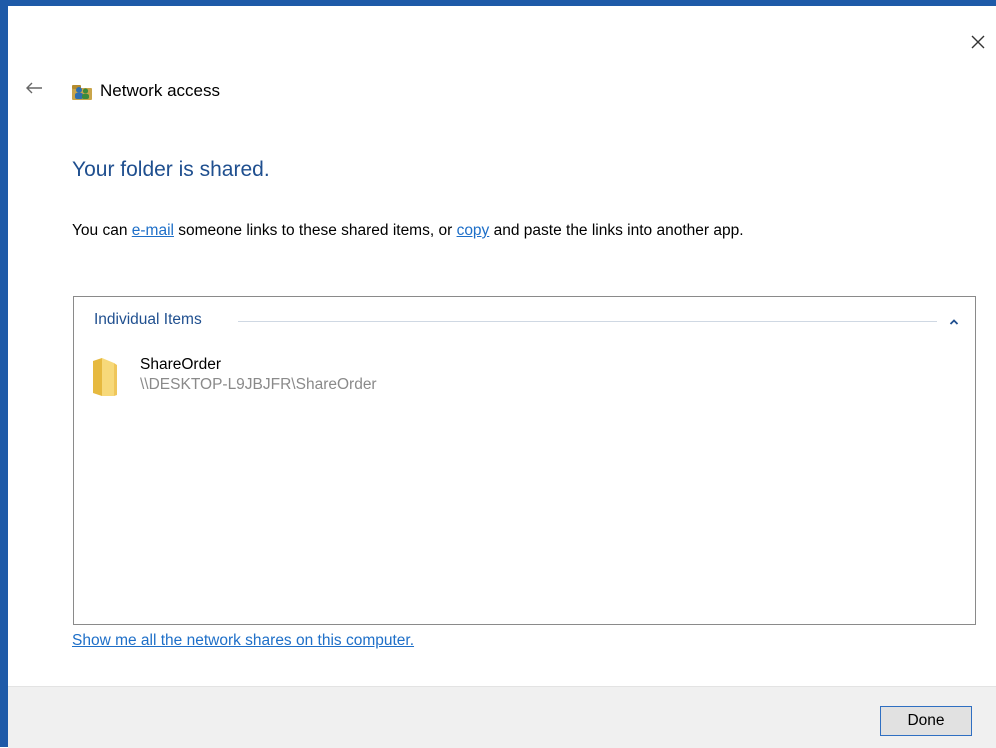  I want to click on folder-icon, so click(105, 377).